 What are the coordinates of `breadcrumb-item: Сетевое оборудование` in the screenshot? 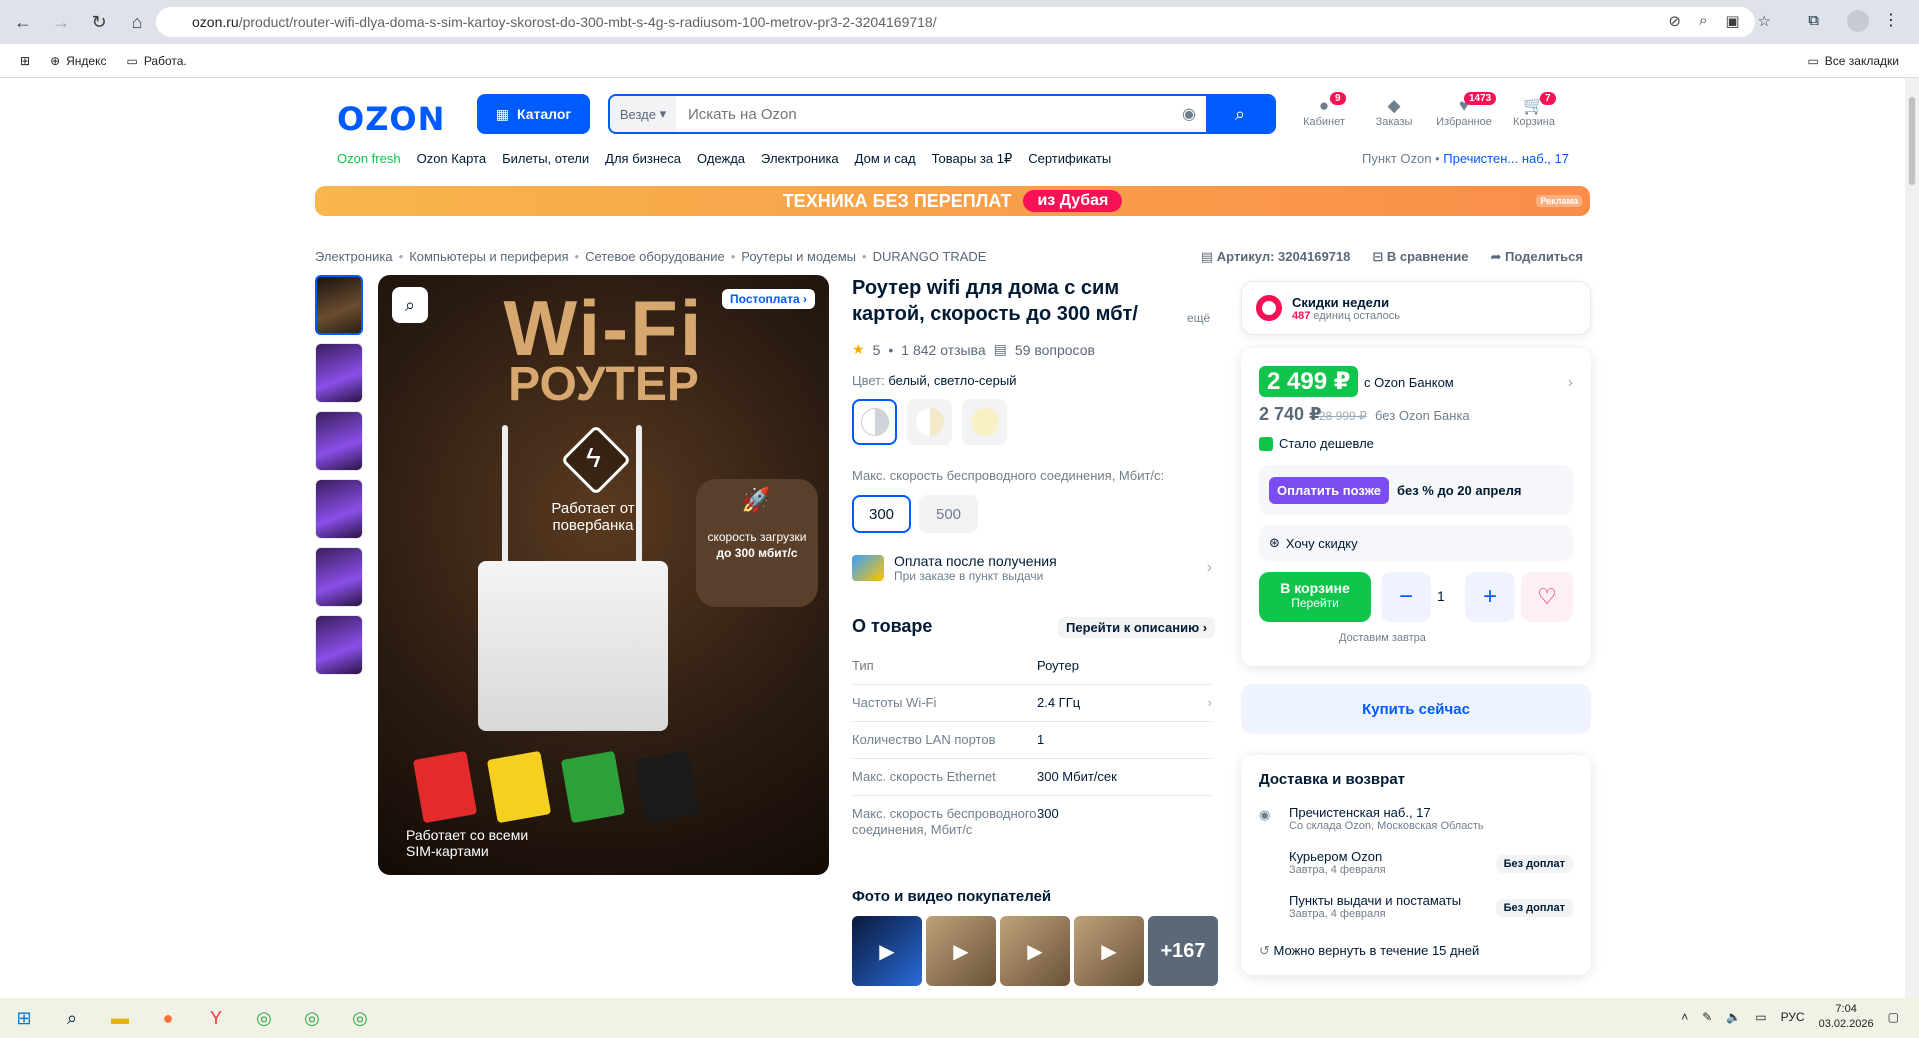 It's located at (655, 256).